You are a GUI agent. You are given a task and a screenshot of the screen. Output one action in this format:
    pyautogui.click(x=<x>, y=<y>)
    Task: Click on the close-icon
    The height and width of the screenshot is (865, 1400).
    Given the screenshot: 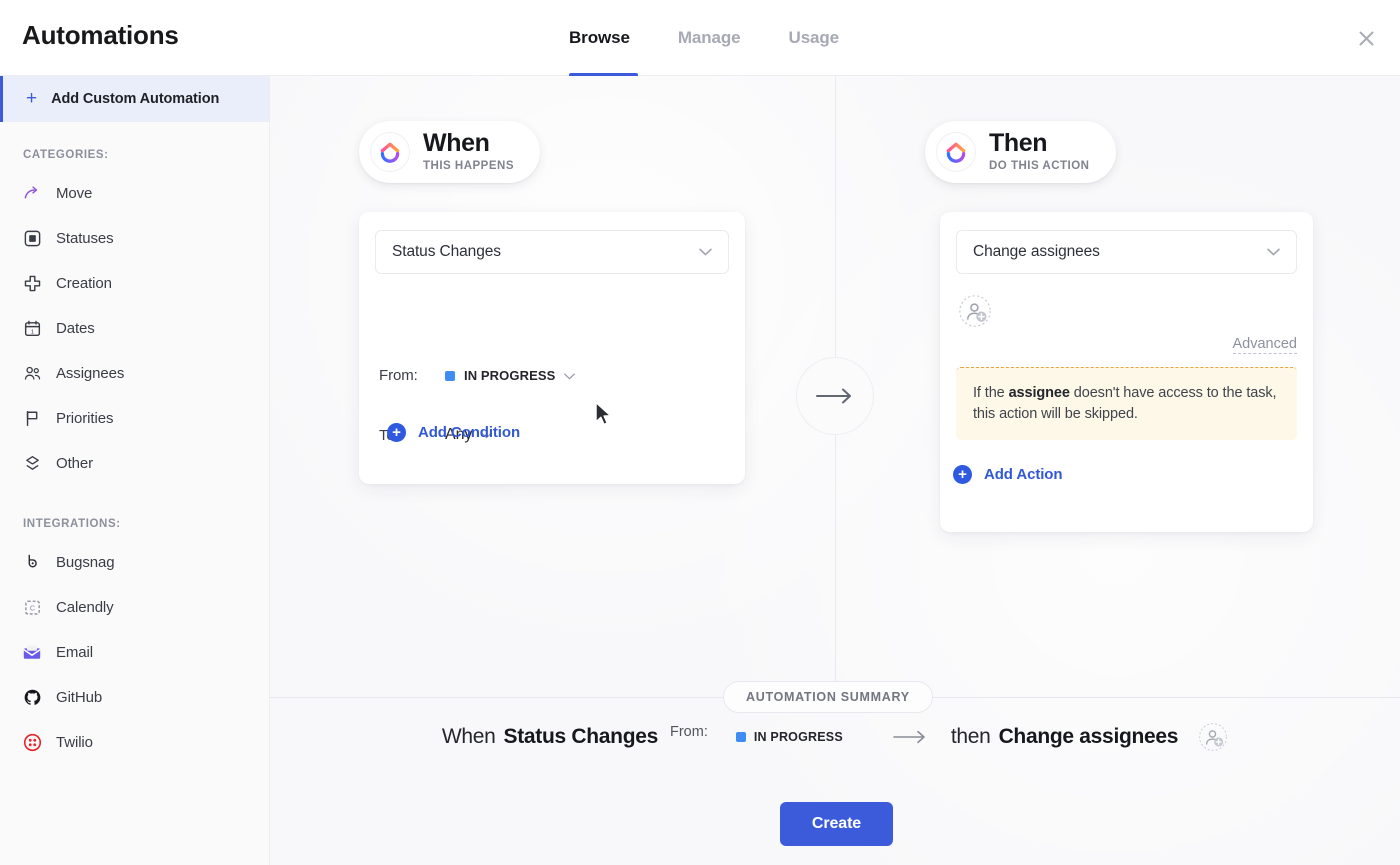 What is the action you would take?
    pyautogui.click(x=1366, y=38)
    